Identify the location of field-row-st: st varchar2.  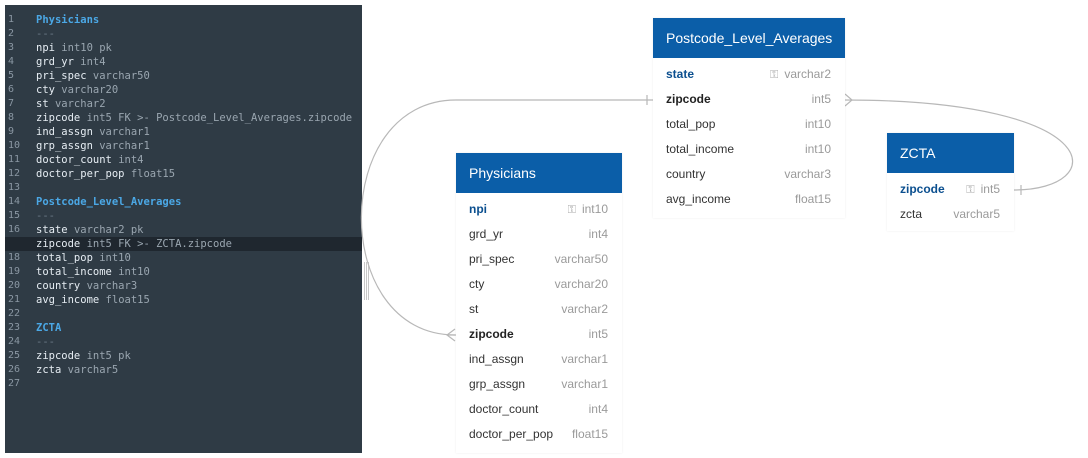
(539, 309).